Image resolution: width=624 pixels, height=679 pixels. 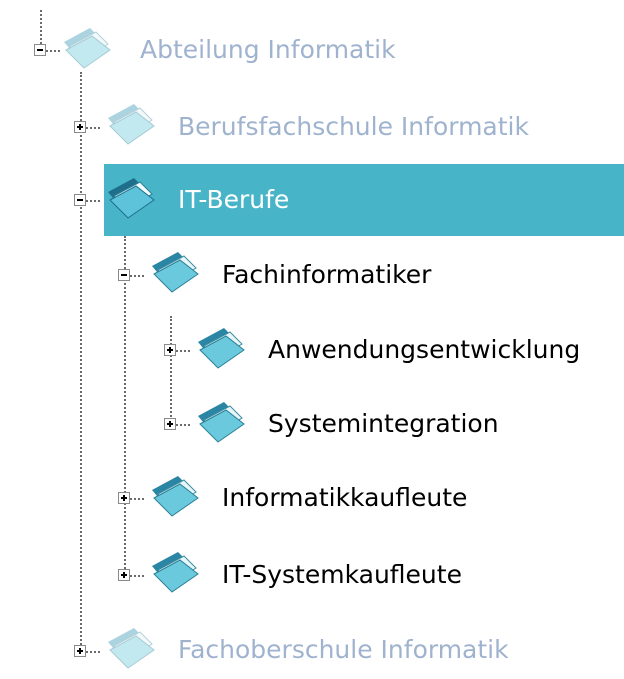 I want to click on tree-node-label: Informatikkaufleute, so click(x=345, y=497).